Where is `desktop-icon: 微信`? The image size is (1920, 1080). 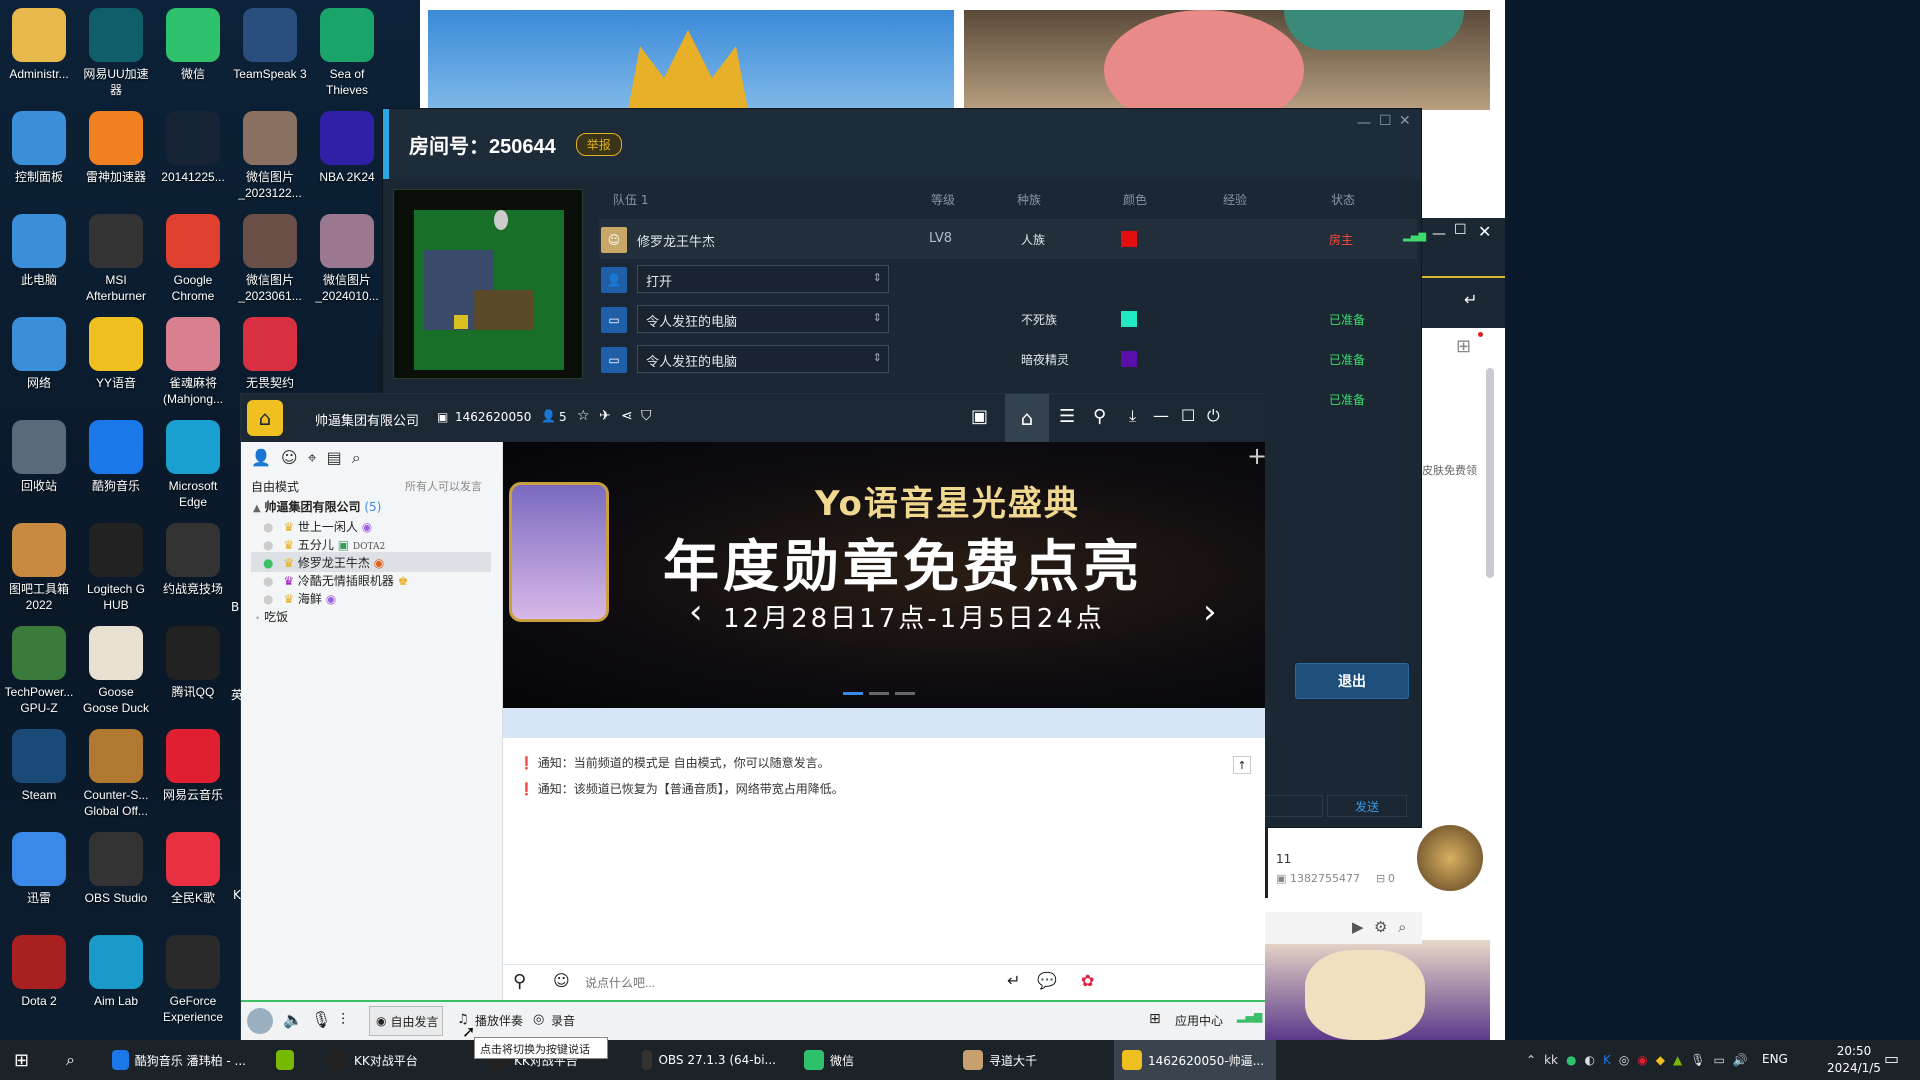 desktop-icon: 微信 is located at coordinates (193, 53).